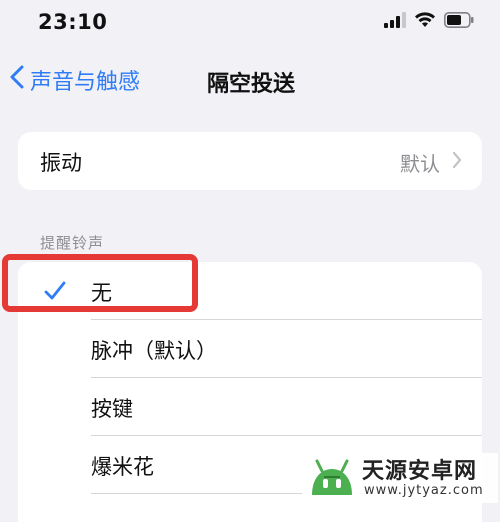 Image resolution: width=500 pixels, height=522 pixels. I want to click on status-time: 23:10, so click(73, 22).